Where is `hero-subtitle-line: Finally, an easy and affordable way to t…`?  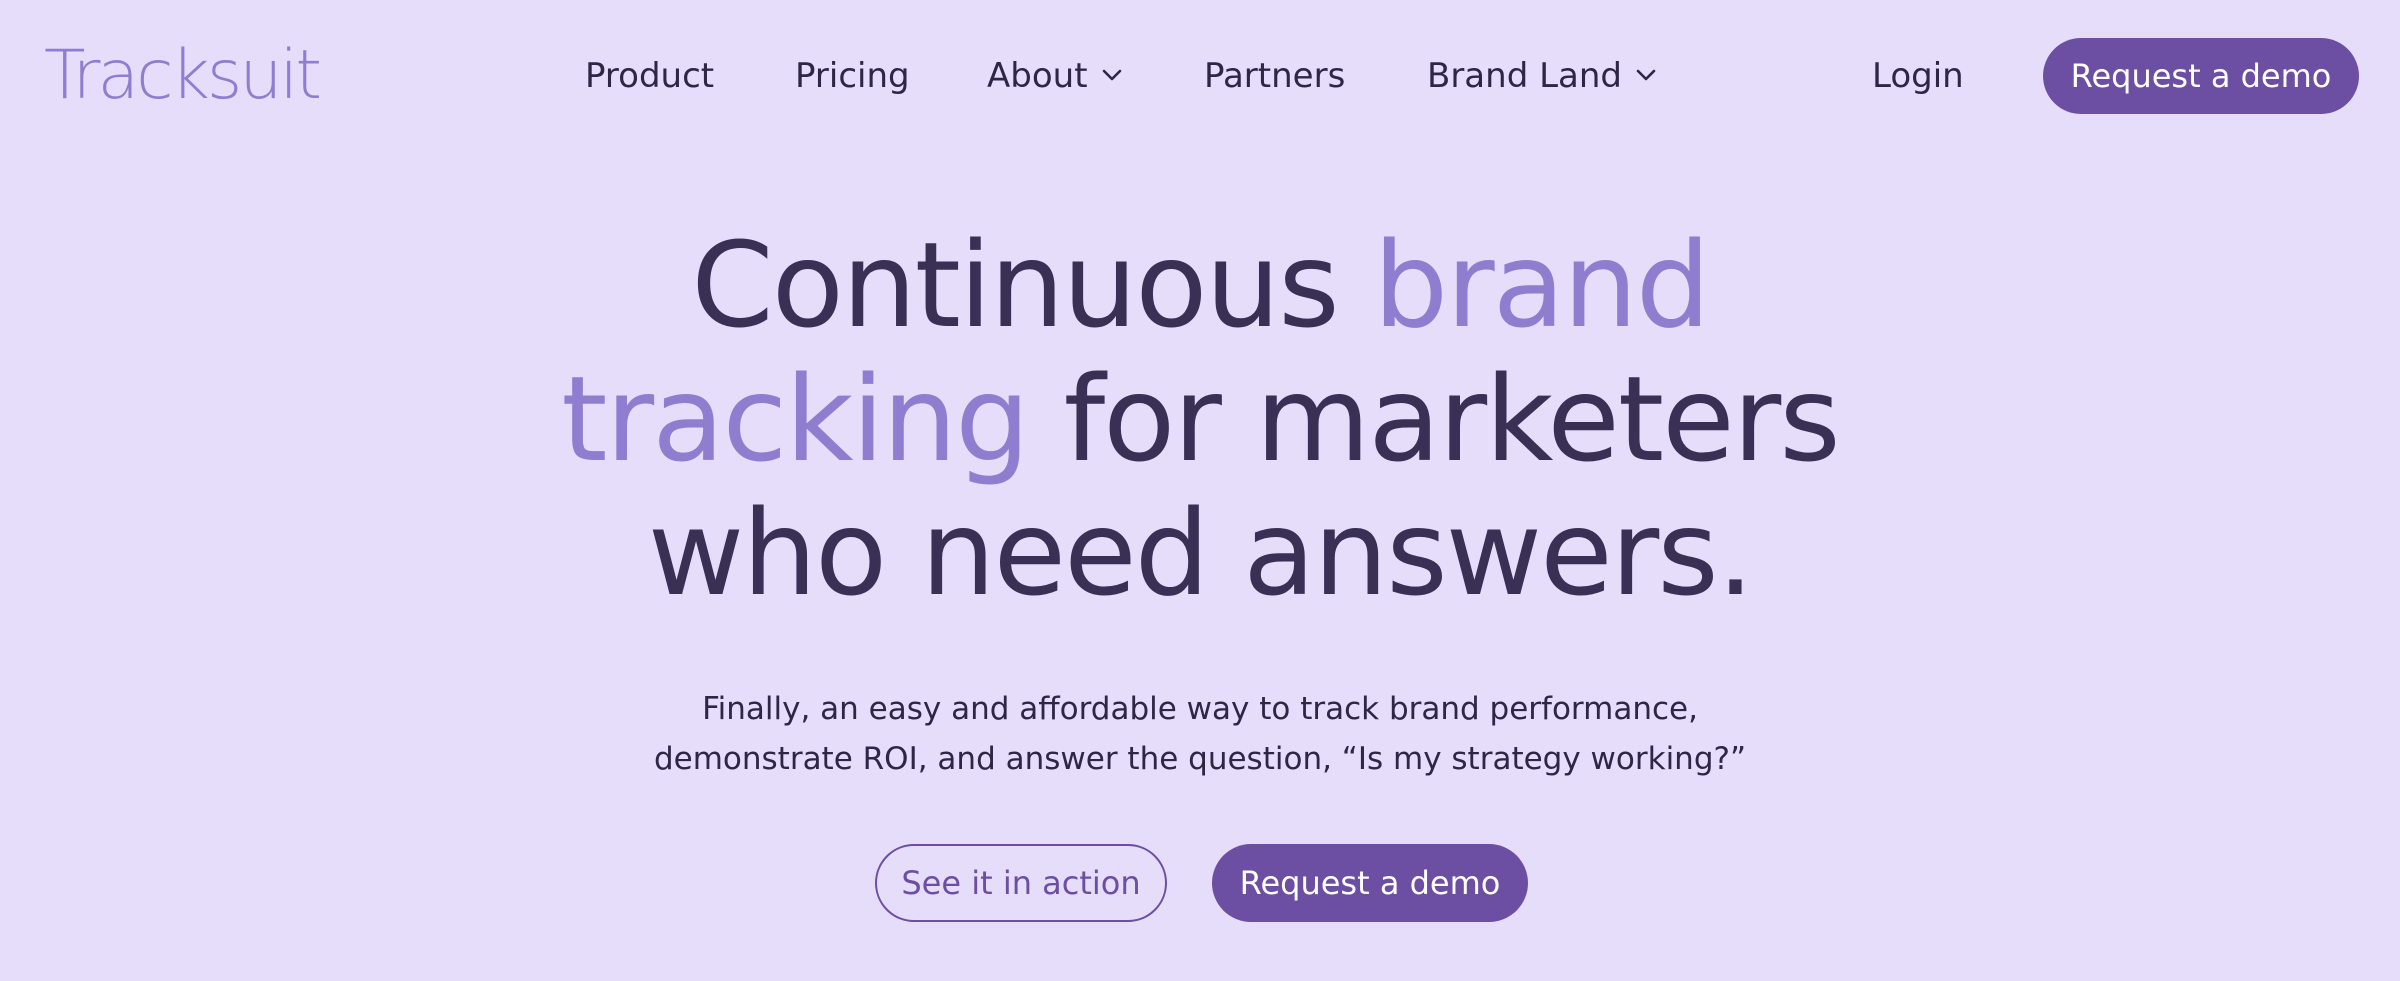 hero-subtitle-line: Finally, an easy and affordable way to t… is located at coordinates (1200, 709).